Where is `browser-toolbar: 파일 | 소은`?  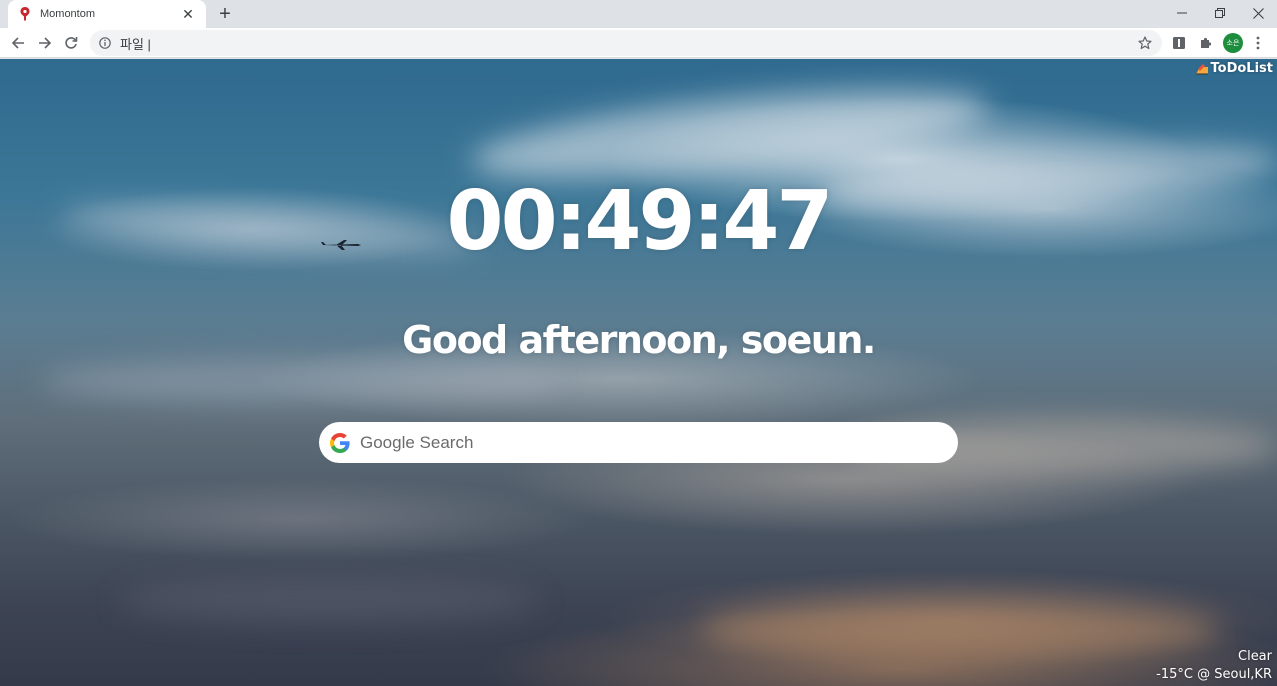
browser-toolbar: 파일 | 소은 is located at coordinates (638, 43).